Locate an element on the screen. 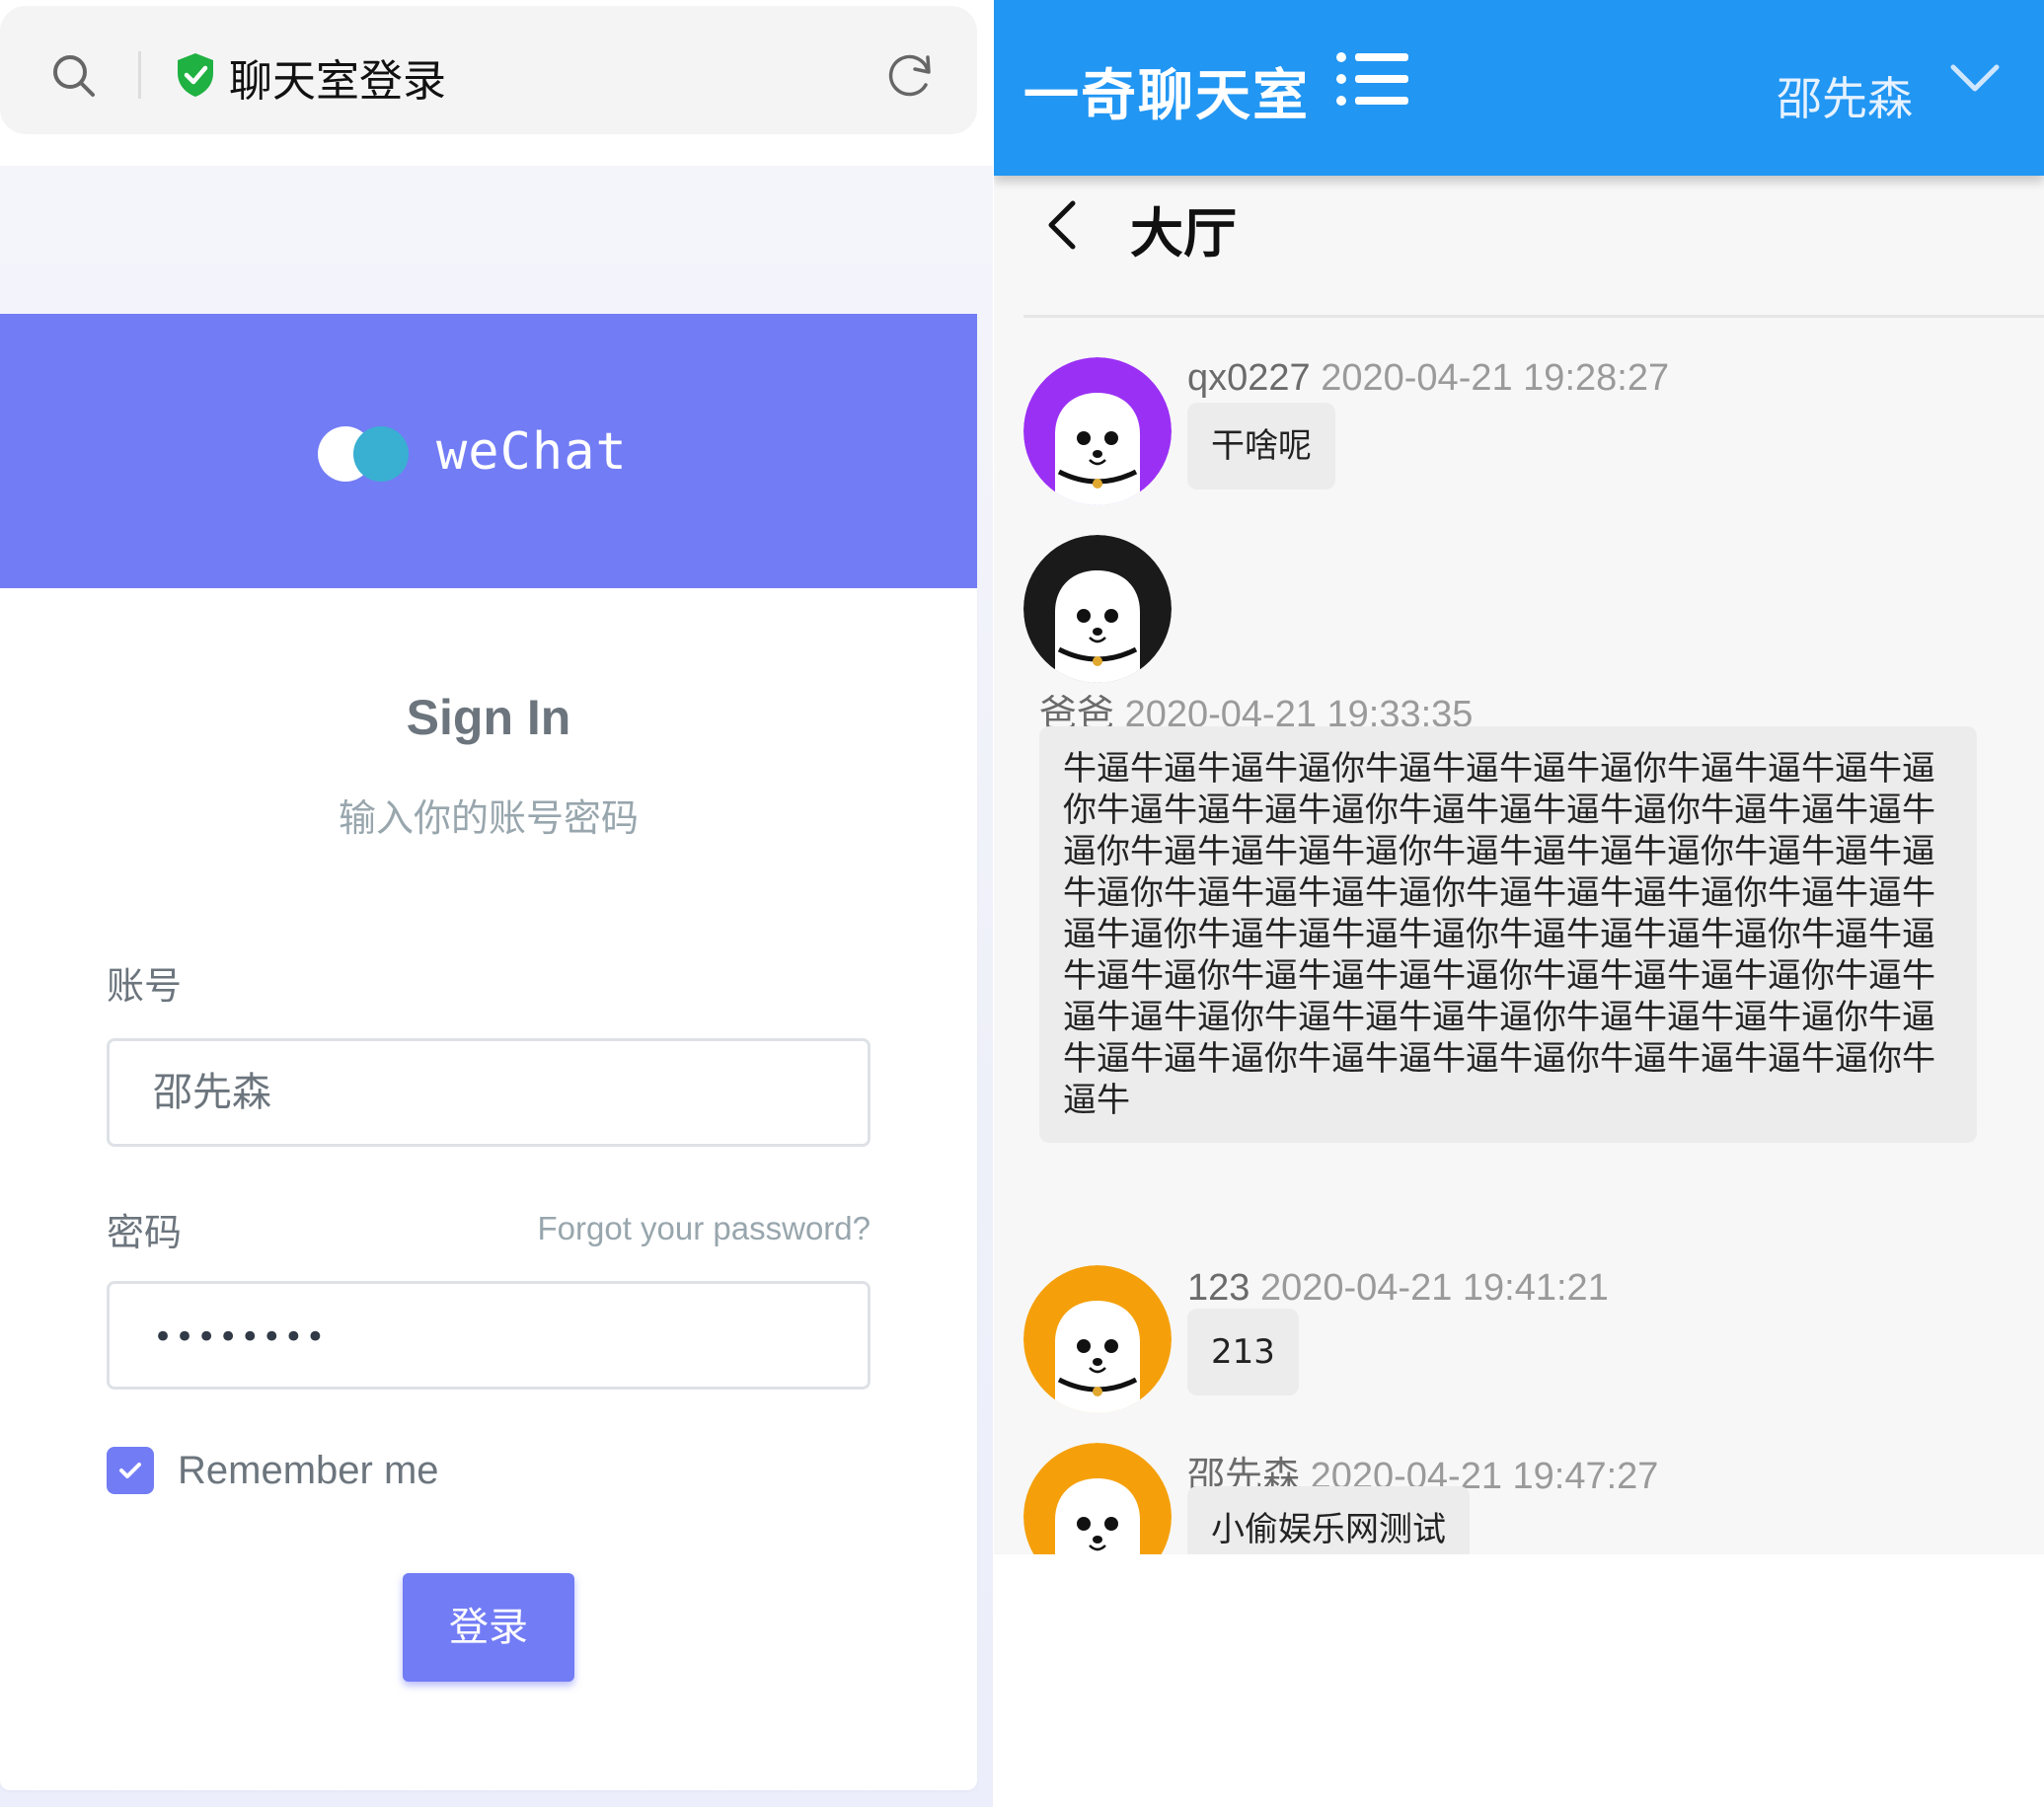 Image resolution: width=2044 pixels, height=1807 pixels. password-input: •••••••• is located at coordinates (489, 1335).